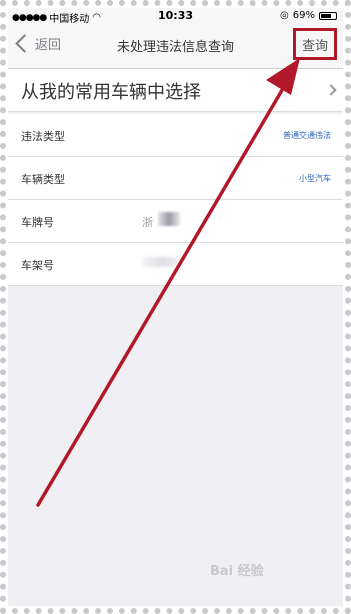 The image size is (351, 614). I want to click on redacted-plate-blur, so click(169, 219).